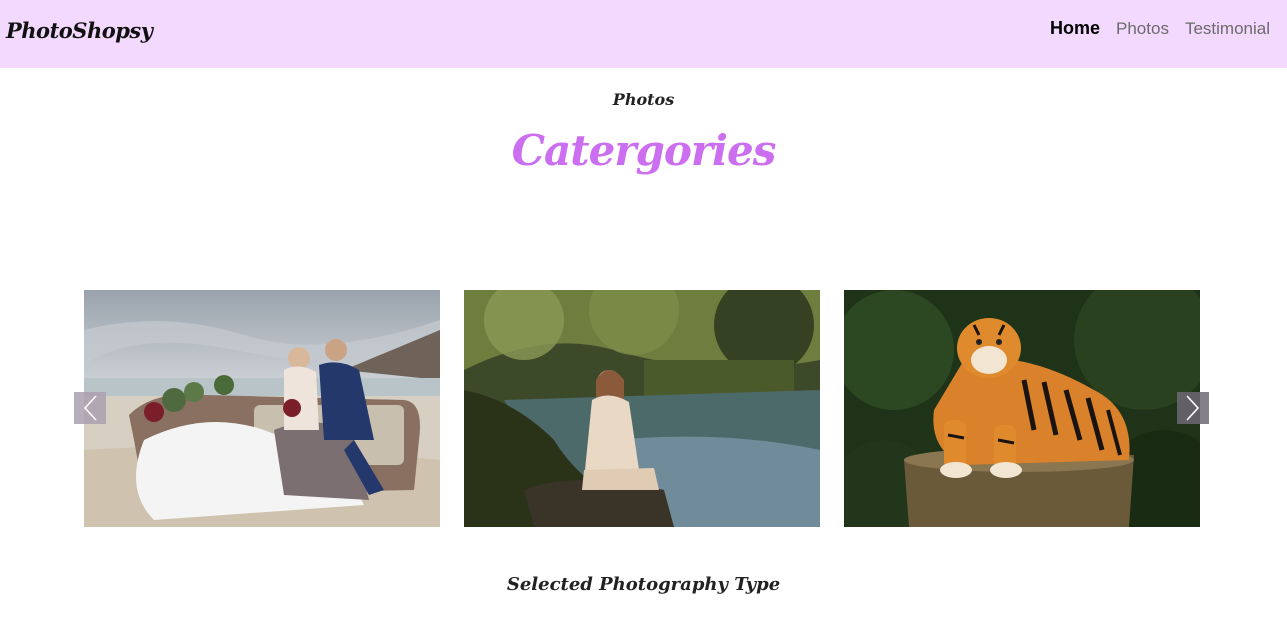 Image resolution: width=1287 pixels, height=636 pixels. I want to click on nav-links: Home Photos Testimonial, so click(1160, 28).